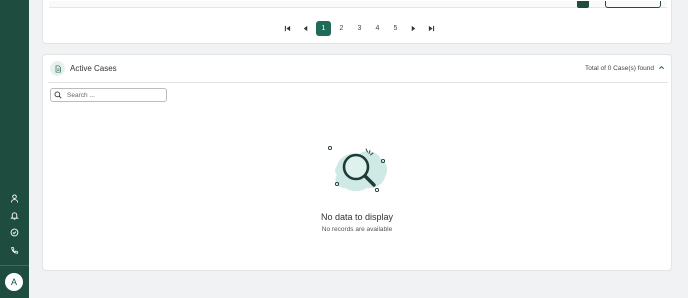  I want to click on sidebar-divider, so click(14, 265).